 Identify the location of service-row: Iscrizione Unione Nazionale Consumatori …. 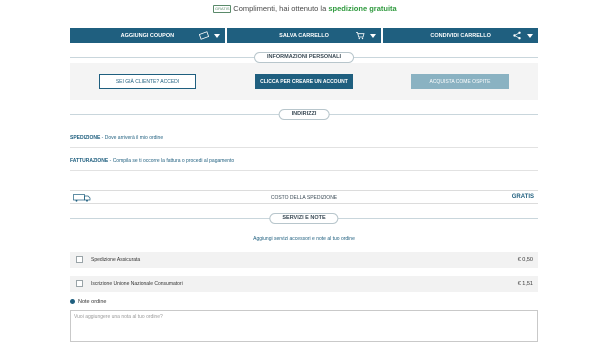
(304, 284).